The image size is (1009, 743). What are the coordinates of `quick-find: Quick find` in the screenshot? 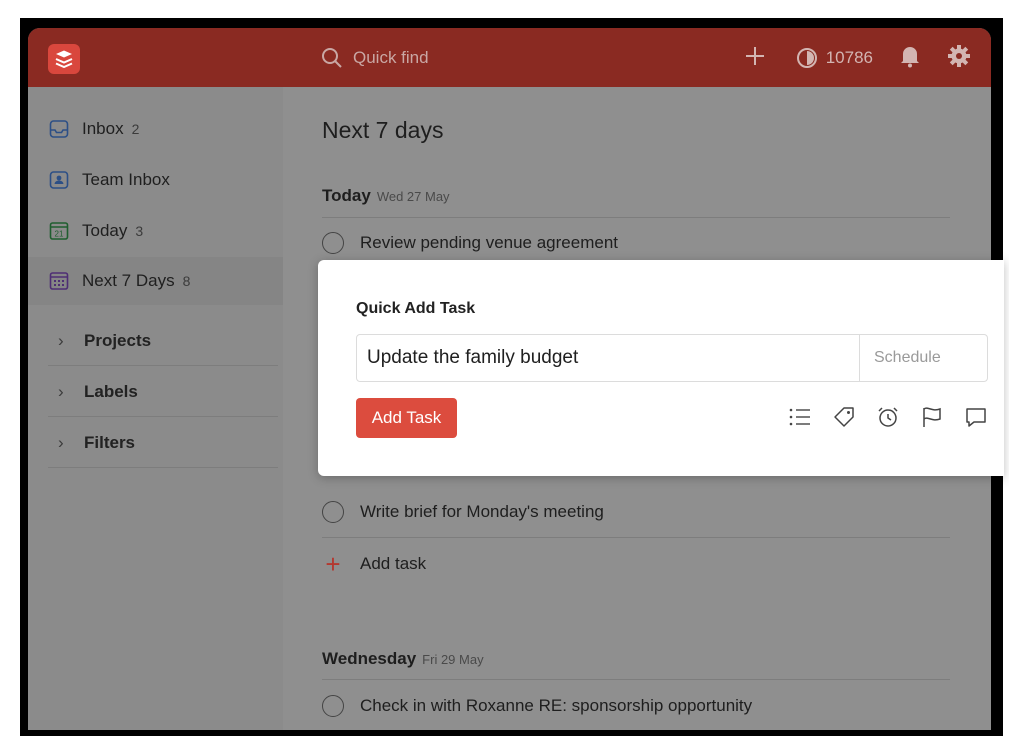 It's located at (375, 58).